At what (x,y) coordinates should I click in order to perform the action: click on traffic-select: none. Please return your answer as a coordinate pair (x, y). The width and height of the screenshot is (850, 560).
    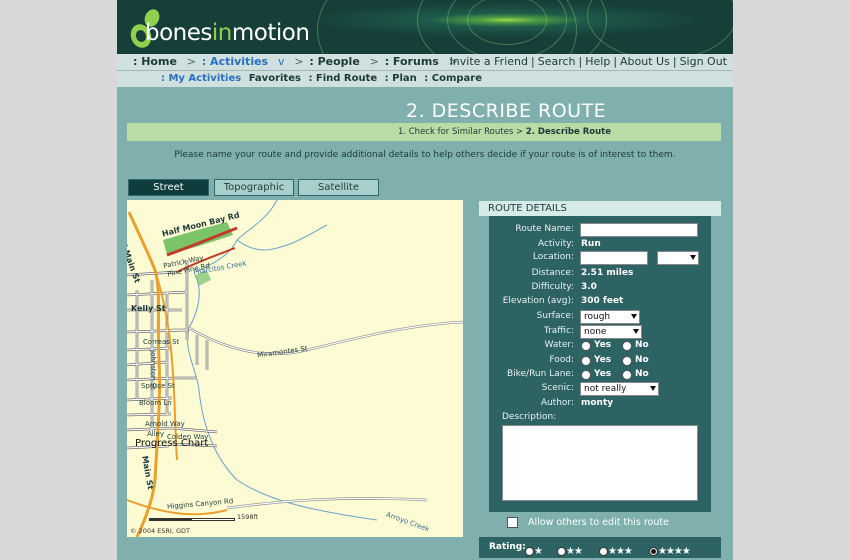
    Looking at the image, I should click on (611, 332).